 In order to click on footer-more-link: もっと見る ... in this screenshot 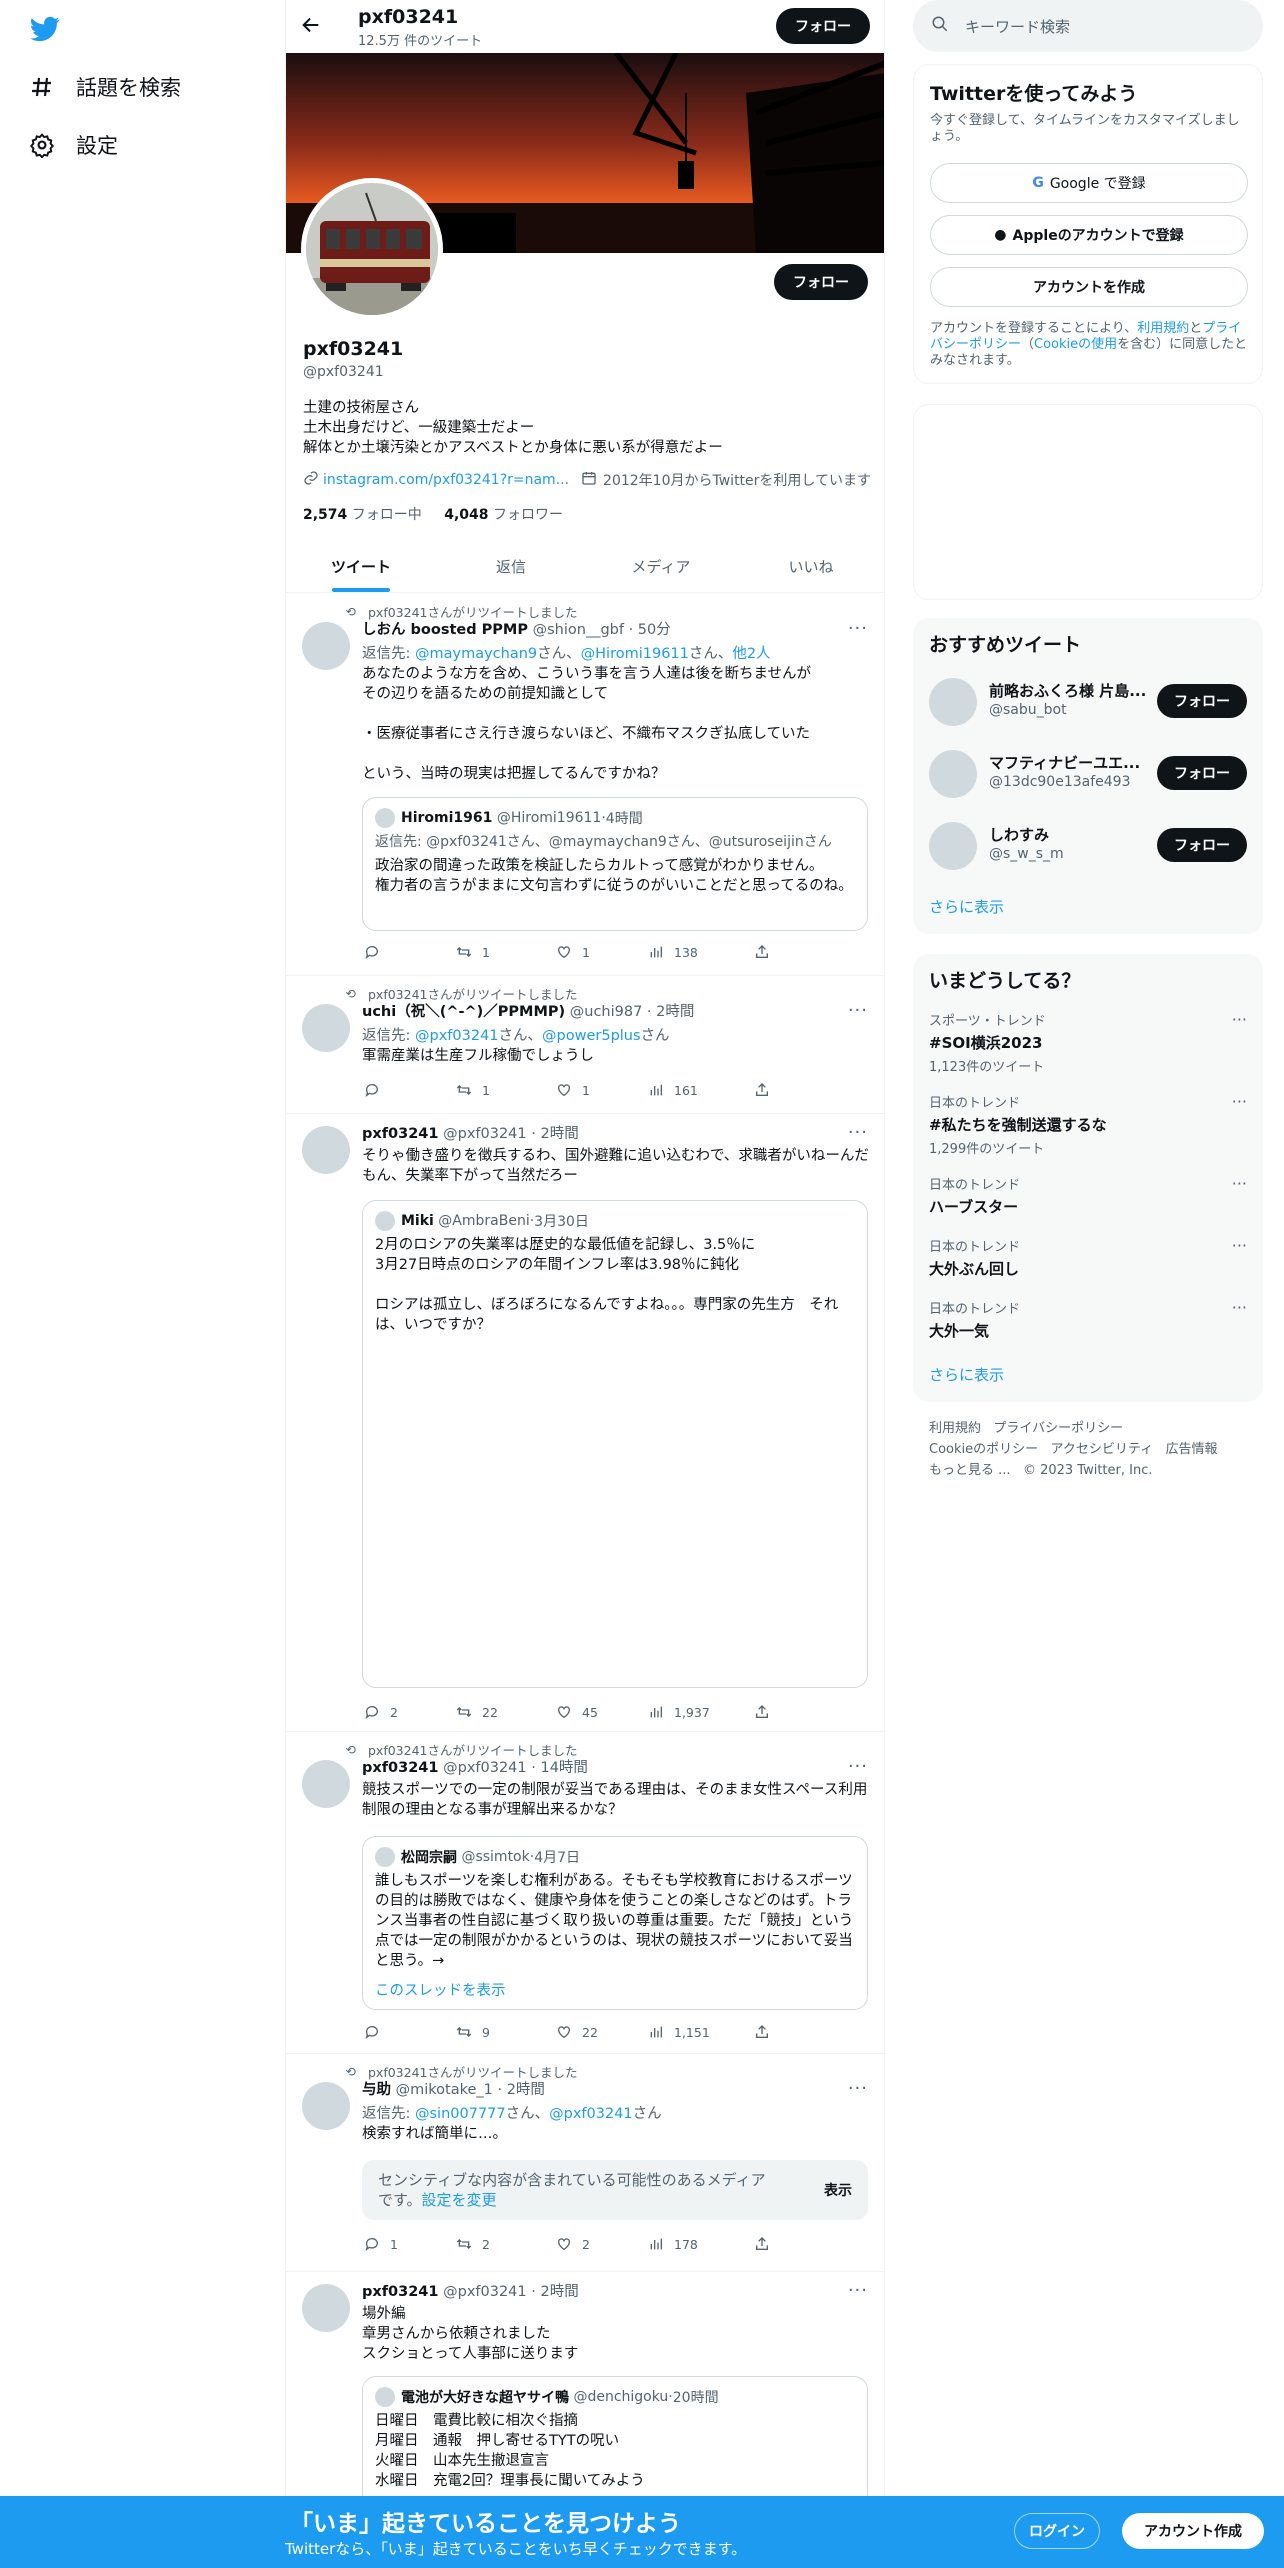, I will do `click(970, 1470)`.